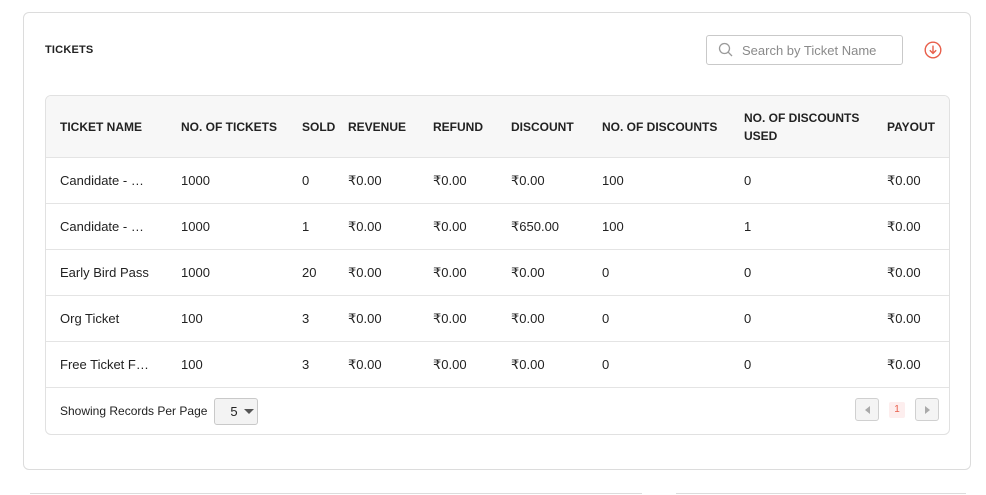 This screenshot has width=986, height=495. I want to click on column-header: TICKET NAME, so click(106, 127).